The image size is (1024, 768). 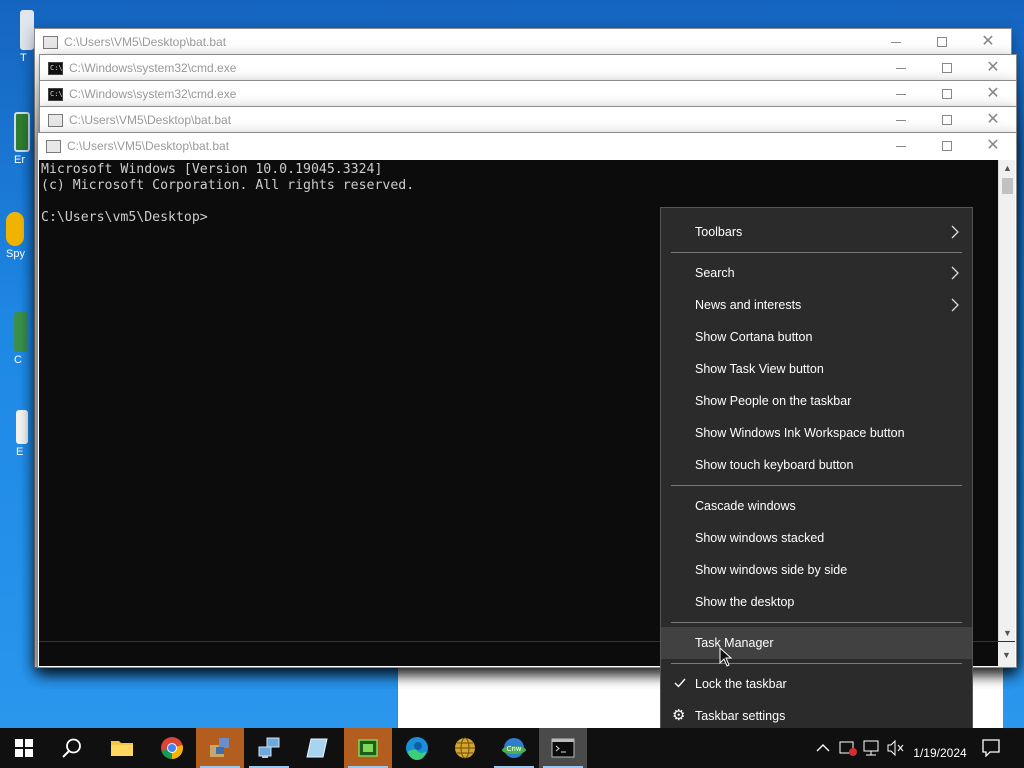 I want to click on taskbar: Cnw 1/19/2024, so click(x=512, y=748).